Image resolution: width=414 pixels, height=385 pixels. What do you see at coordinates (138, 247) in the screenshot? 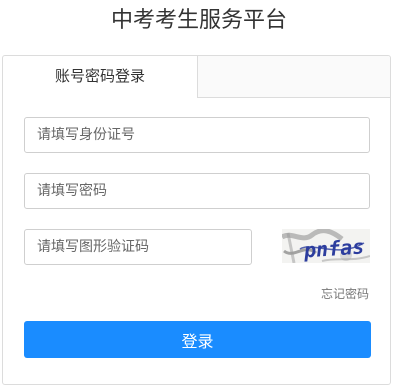
I see `captcha-input` at bounding box center [138, 247].